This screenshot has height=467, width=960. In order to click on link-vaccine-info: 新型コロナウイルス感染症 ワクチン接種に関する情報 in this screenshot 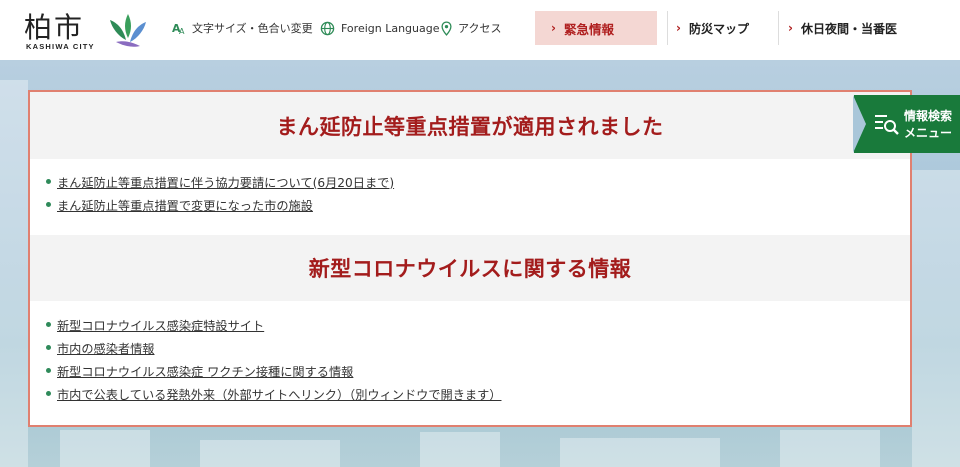, I will do `click(205, 371)`.